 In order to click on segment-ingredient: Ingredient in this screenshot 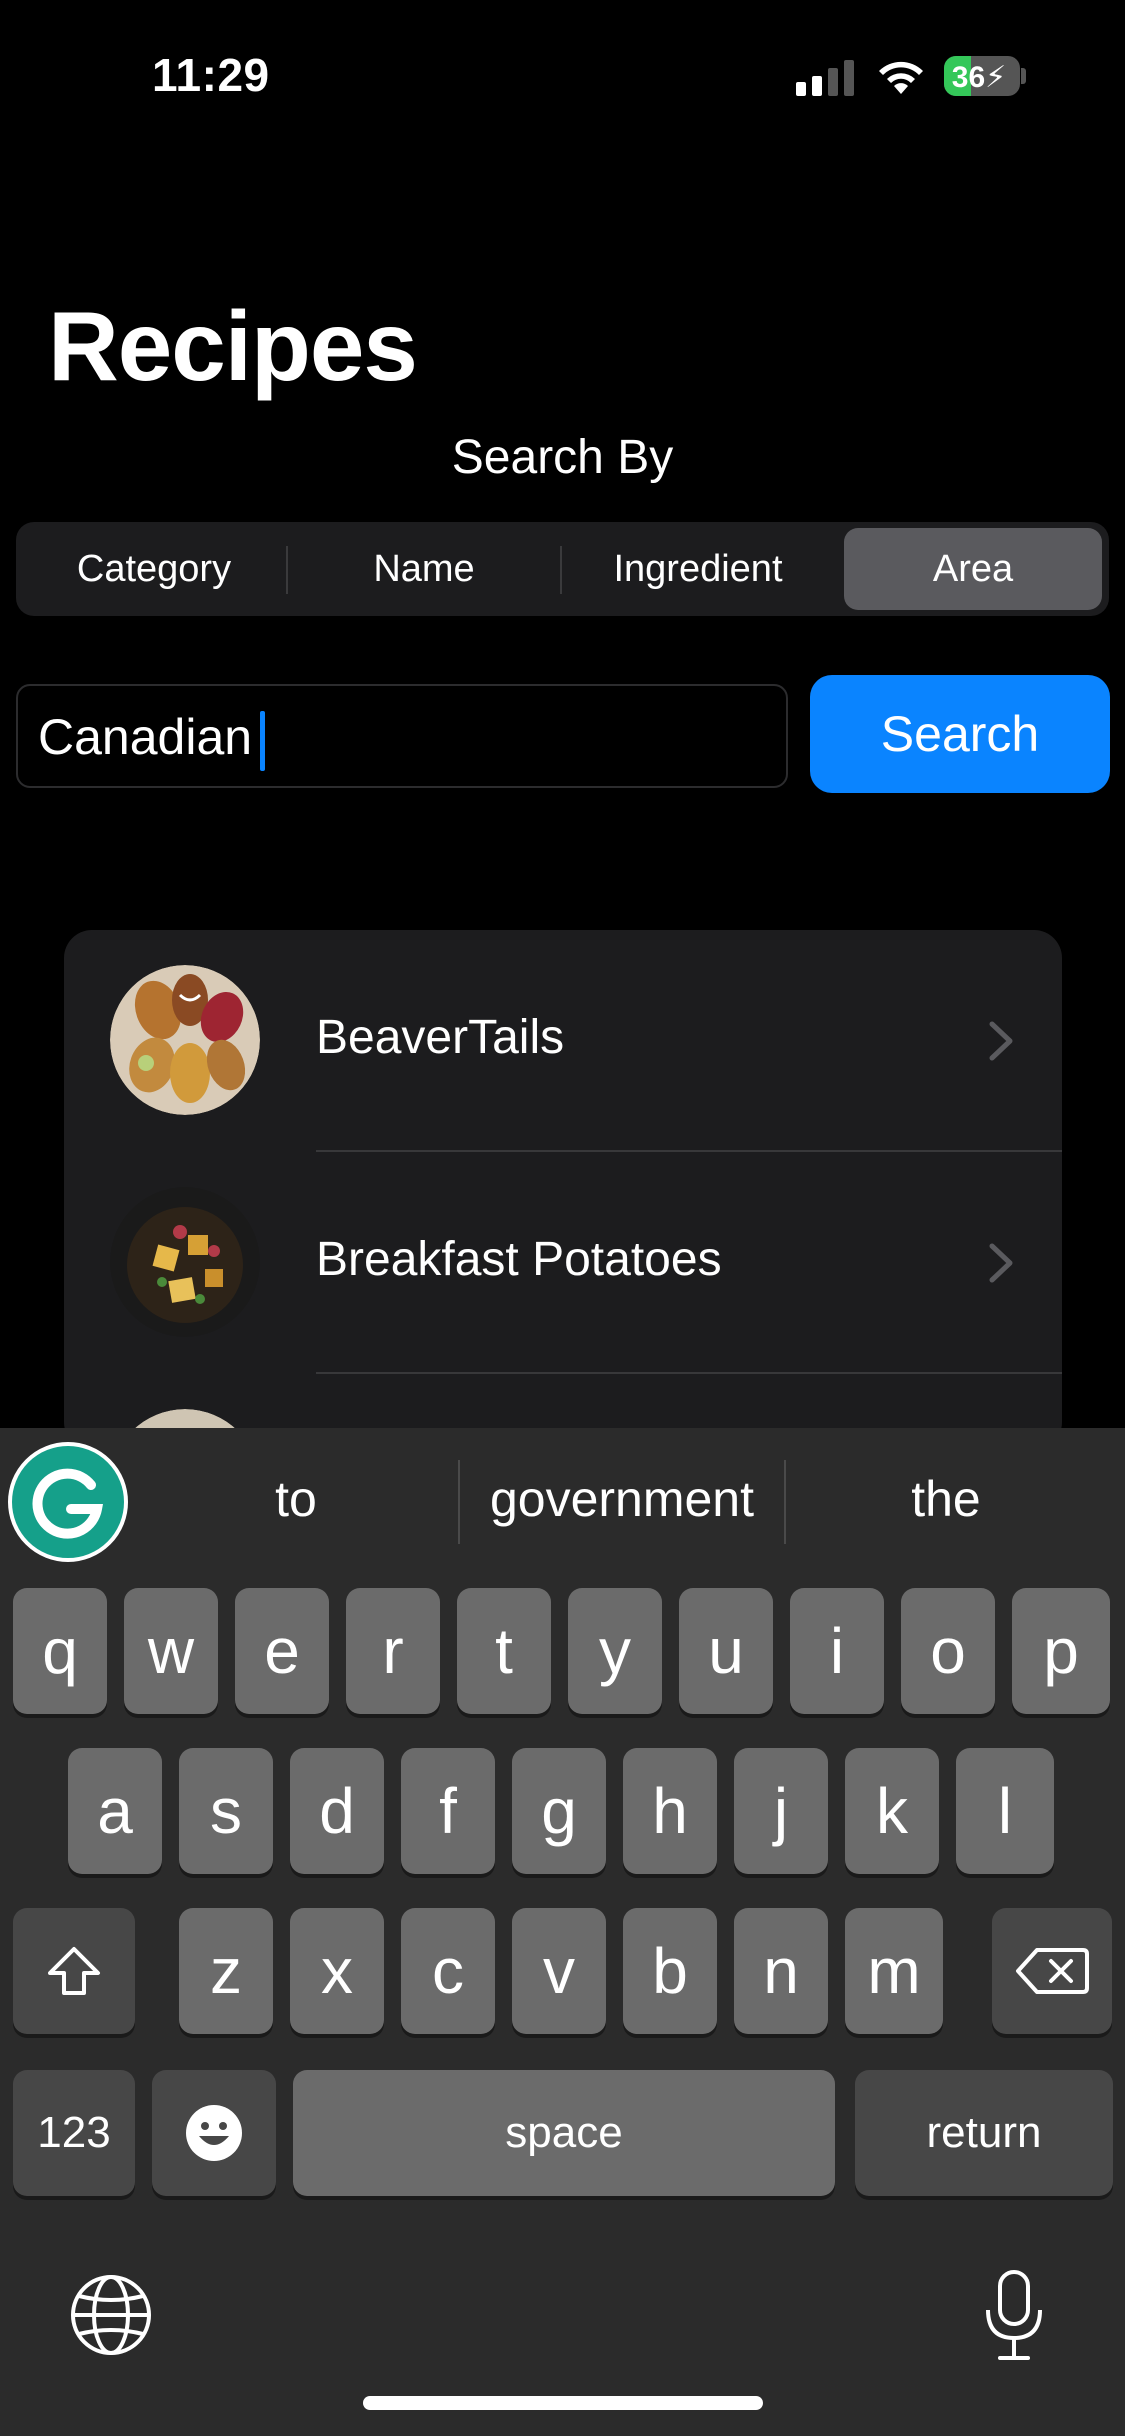, I will do `click(698, 569)`.